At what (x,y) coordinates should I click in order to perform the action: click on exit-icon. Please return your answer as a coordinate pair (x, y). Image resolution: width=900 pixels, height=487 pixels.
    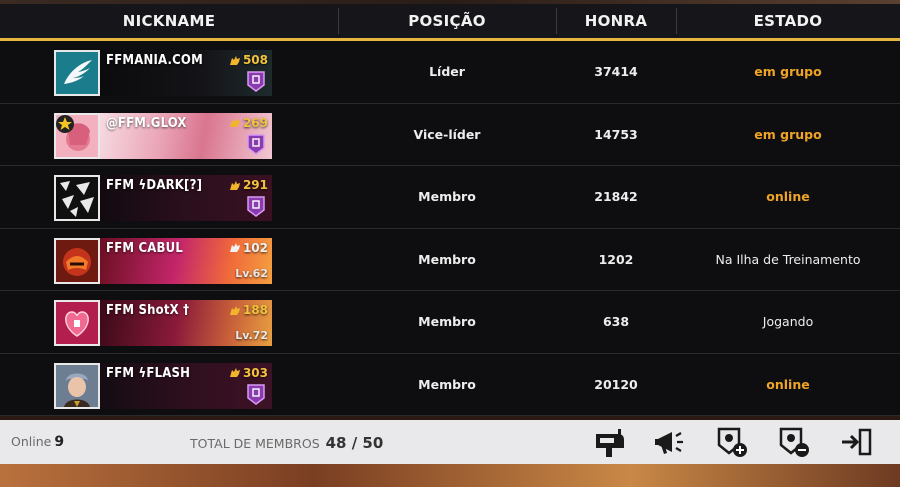
    Looking at the image, I should click on (856, 442).